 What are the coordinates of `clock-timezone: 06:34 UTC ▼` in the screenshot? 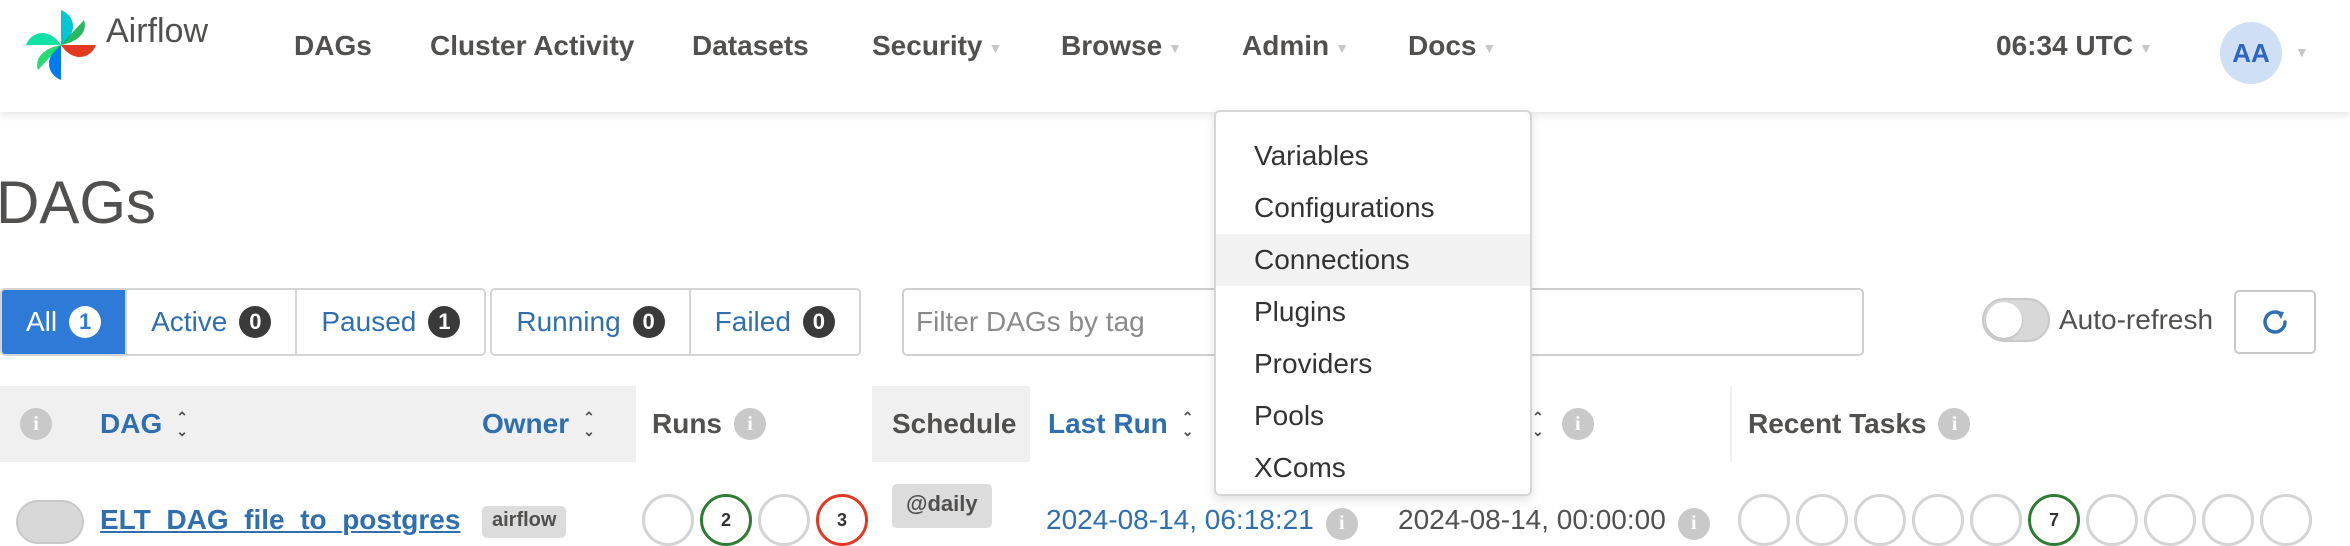 It's located at (2074, 46).